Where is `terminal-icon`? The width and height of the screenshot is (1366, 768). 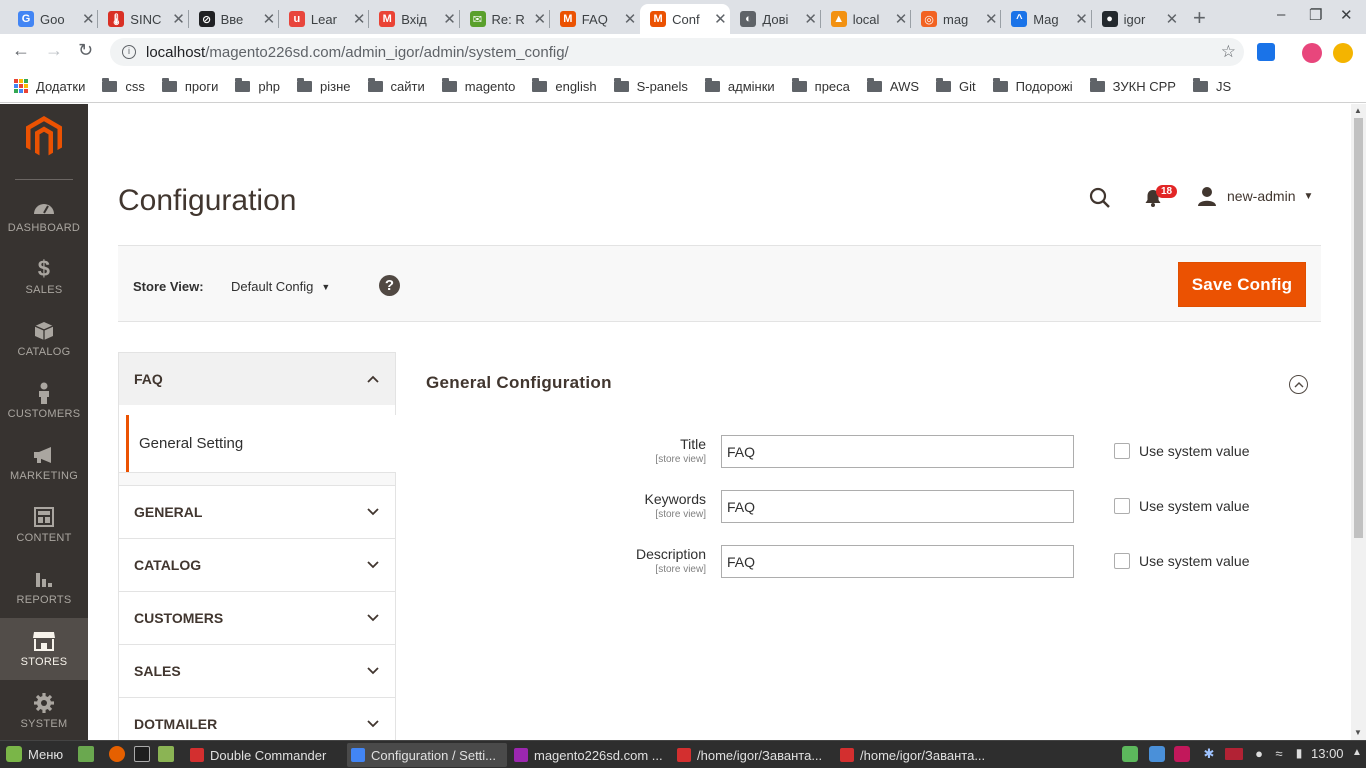 terminal-icon is located at coordinates (142, 754).